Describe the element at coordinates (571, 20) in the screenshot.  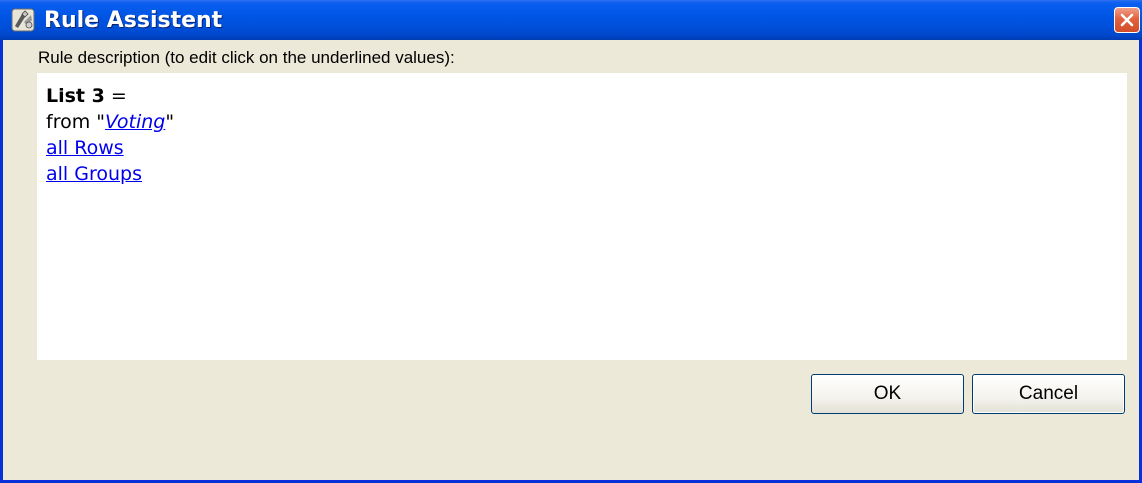
I see `title-bar: Rule Assistent` at that location.